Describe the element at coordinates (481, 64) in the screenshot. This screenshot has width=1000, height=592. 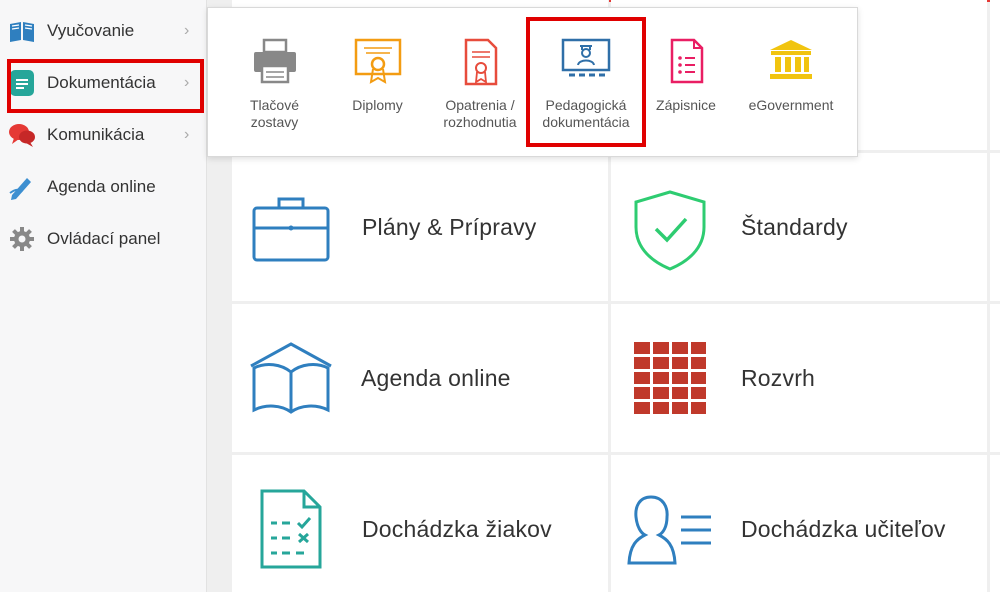
I see `certificate-icon` at that location.